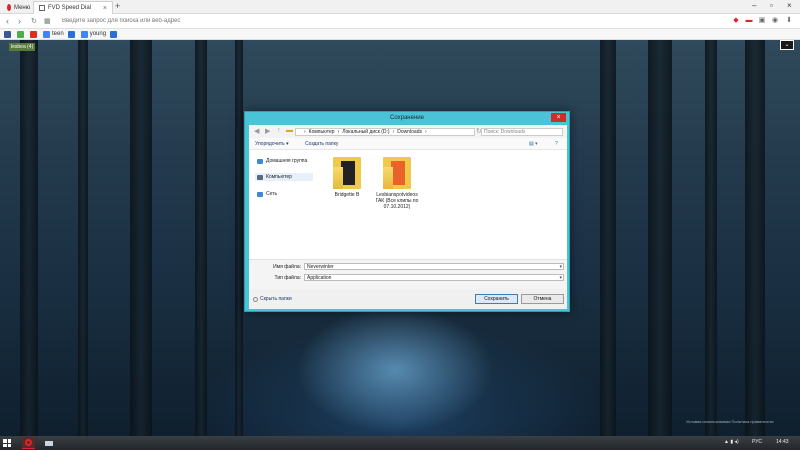  Describe the element at coordinates (392, 21) in the screenshot. I see `address-input` at that location.